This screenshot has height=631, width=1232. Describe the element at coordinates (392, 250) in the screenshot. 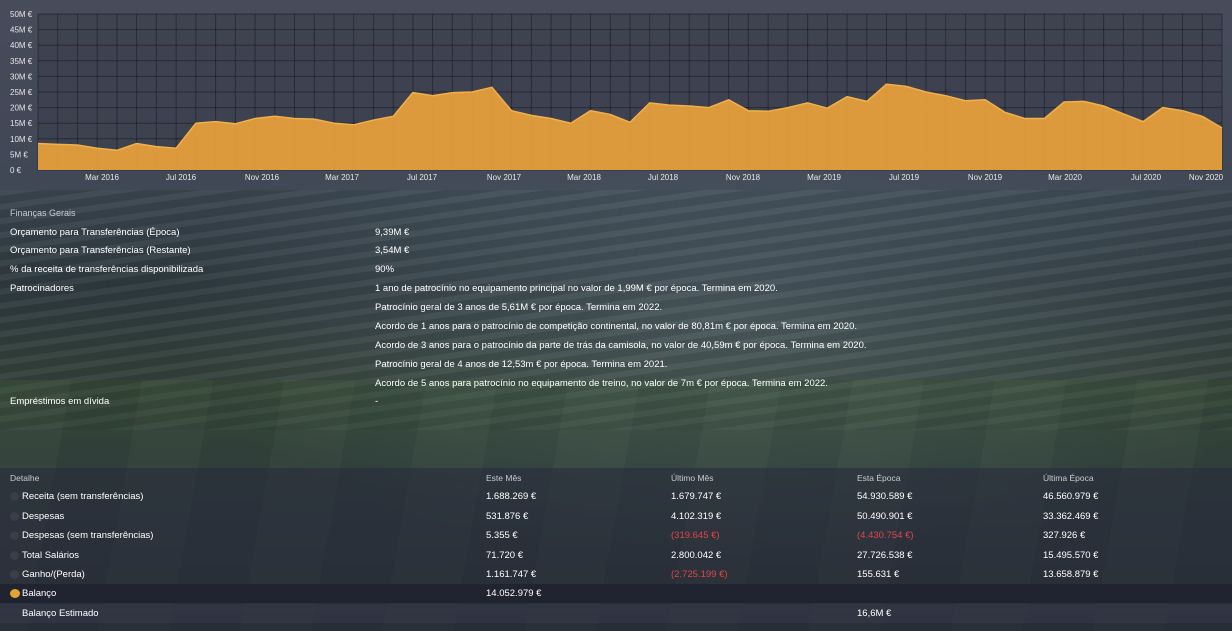

I see `finance-value: 3,54M €` at that location.